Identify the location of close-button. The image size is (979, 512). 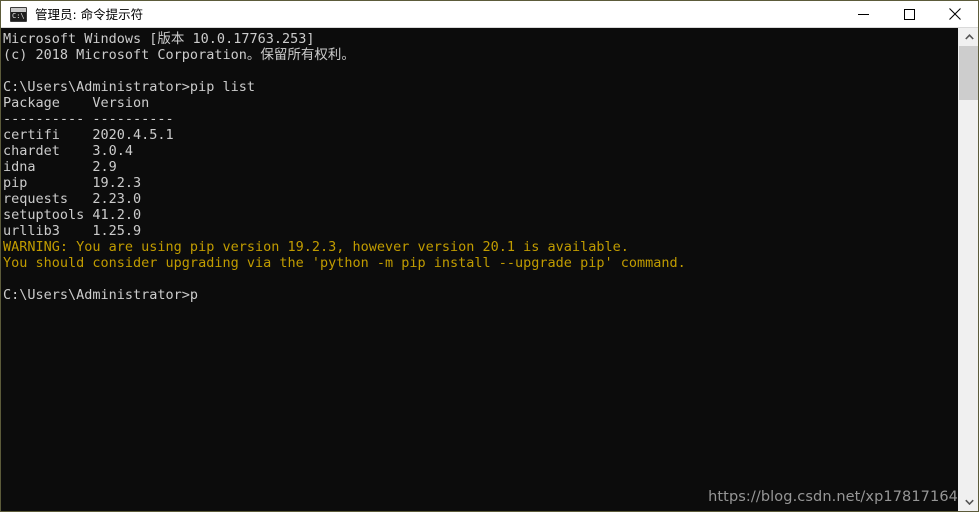
(955, 14).